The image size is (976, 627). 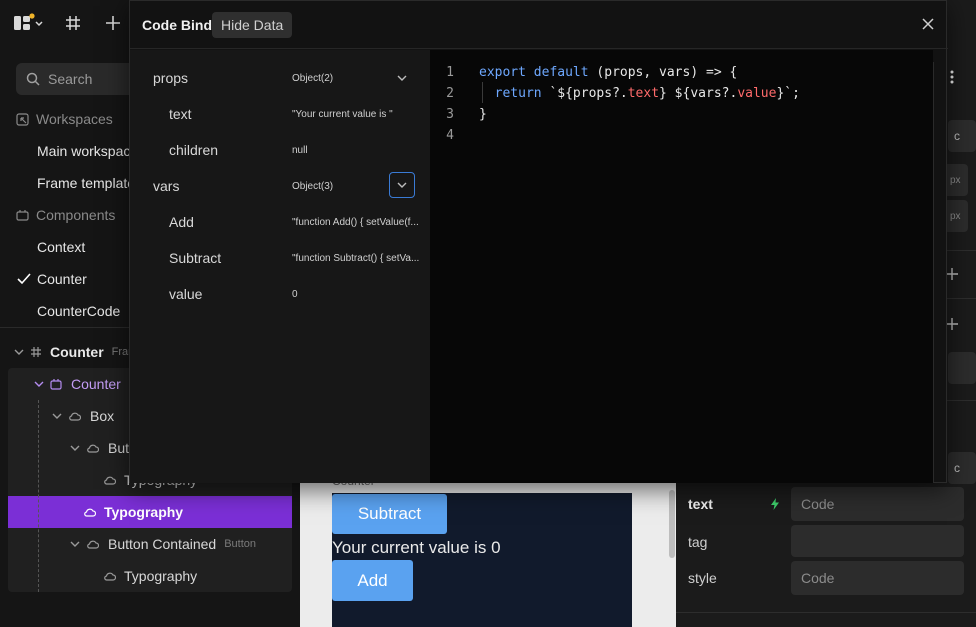 I want to click on tree-node-sub: Button, so click(x=240, y=544).